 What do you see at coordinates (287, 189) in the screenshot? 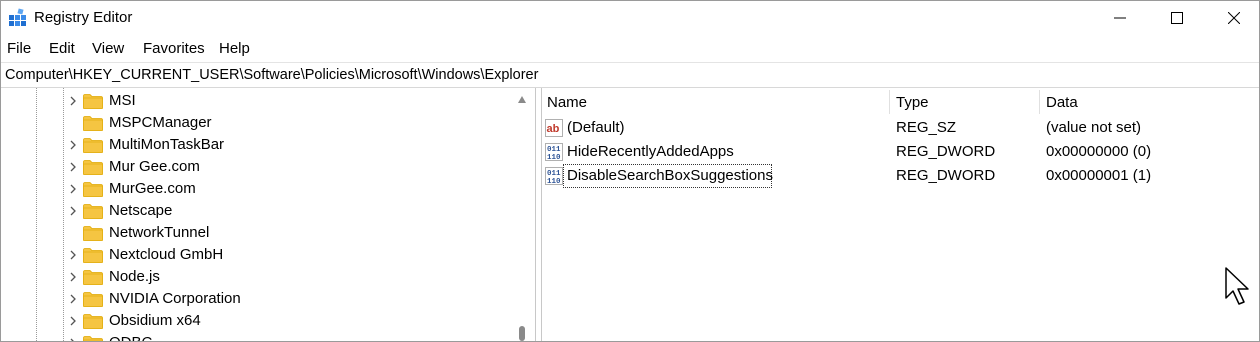
I see `tree-node: MurGee.com` at bounding box center [287, 189].